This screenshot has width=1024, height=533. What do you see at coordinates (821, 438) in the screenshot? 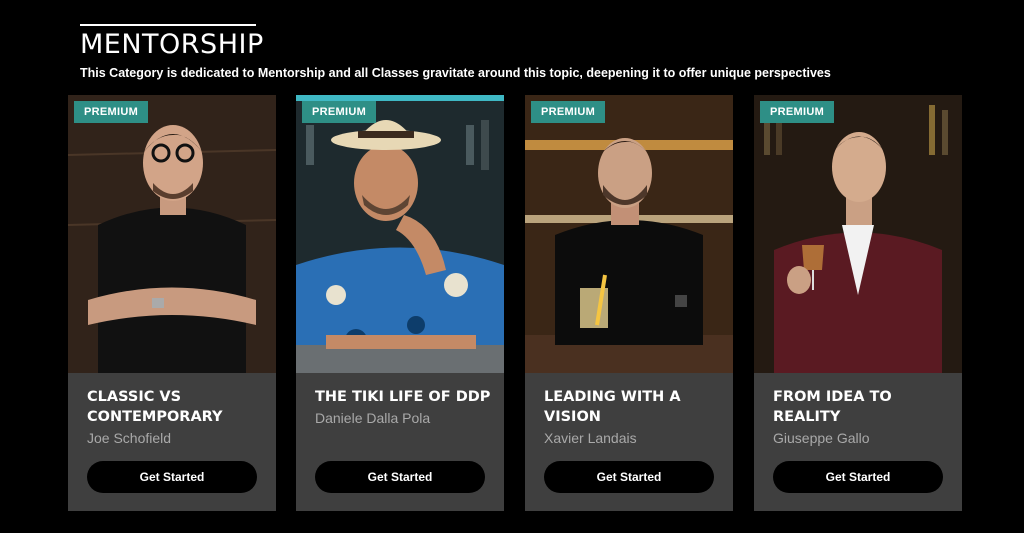
I see `mentor-name: Giuseppe Gallo` at bounding box center [821, 438].